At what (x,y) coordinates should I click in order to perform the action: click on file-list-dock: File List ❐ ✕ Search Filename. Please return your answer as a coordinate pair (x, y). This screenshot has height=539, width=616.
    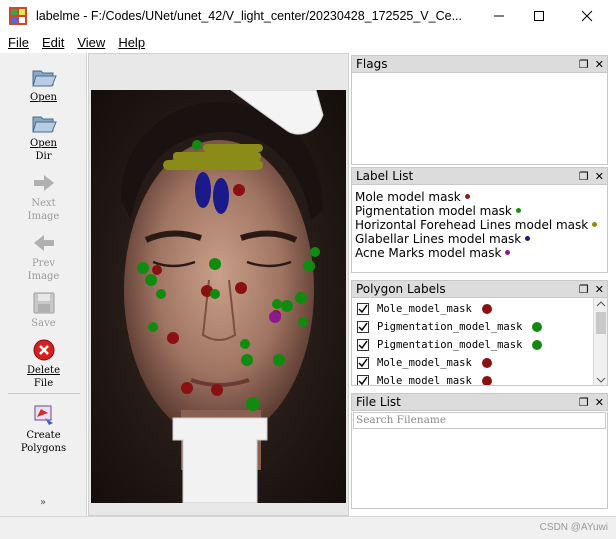
    Looking at the image, I should click on (479, 451).